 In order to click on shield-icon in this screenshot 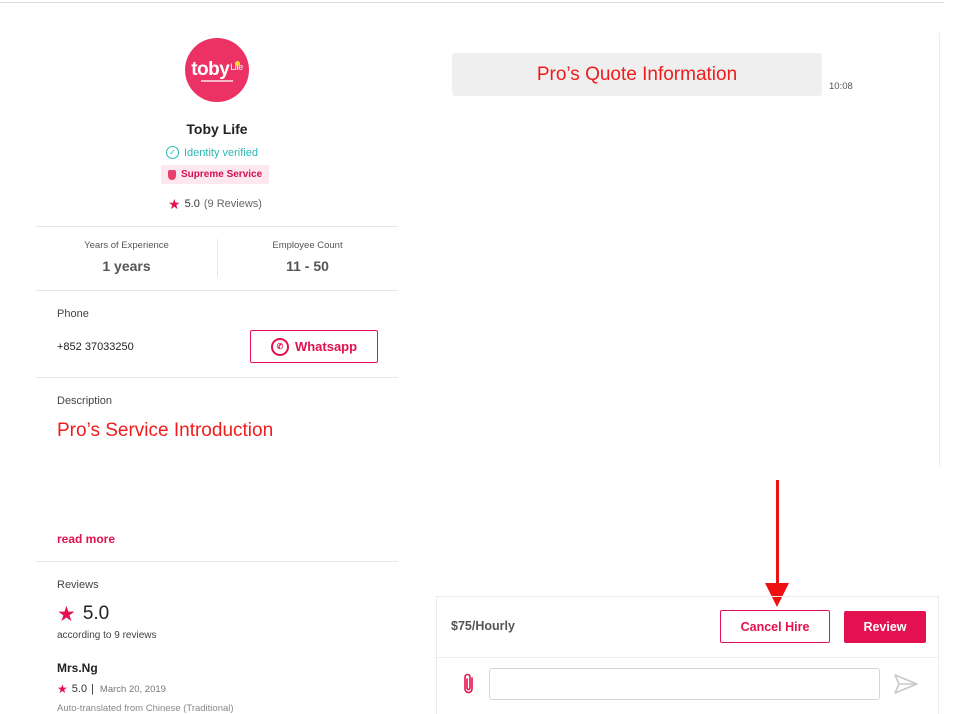, I will do `click(172, 174)`.